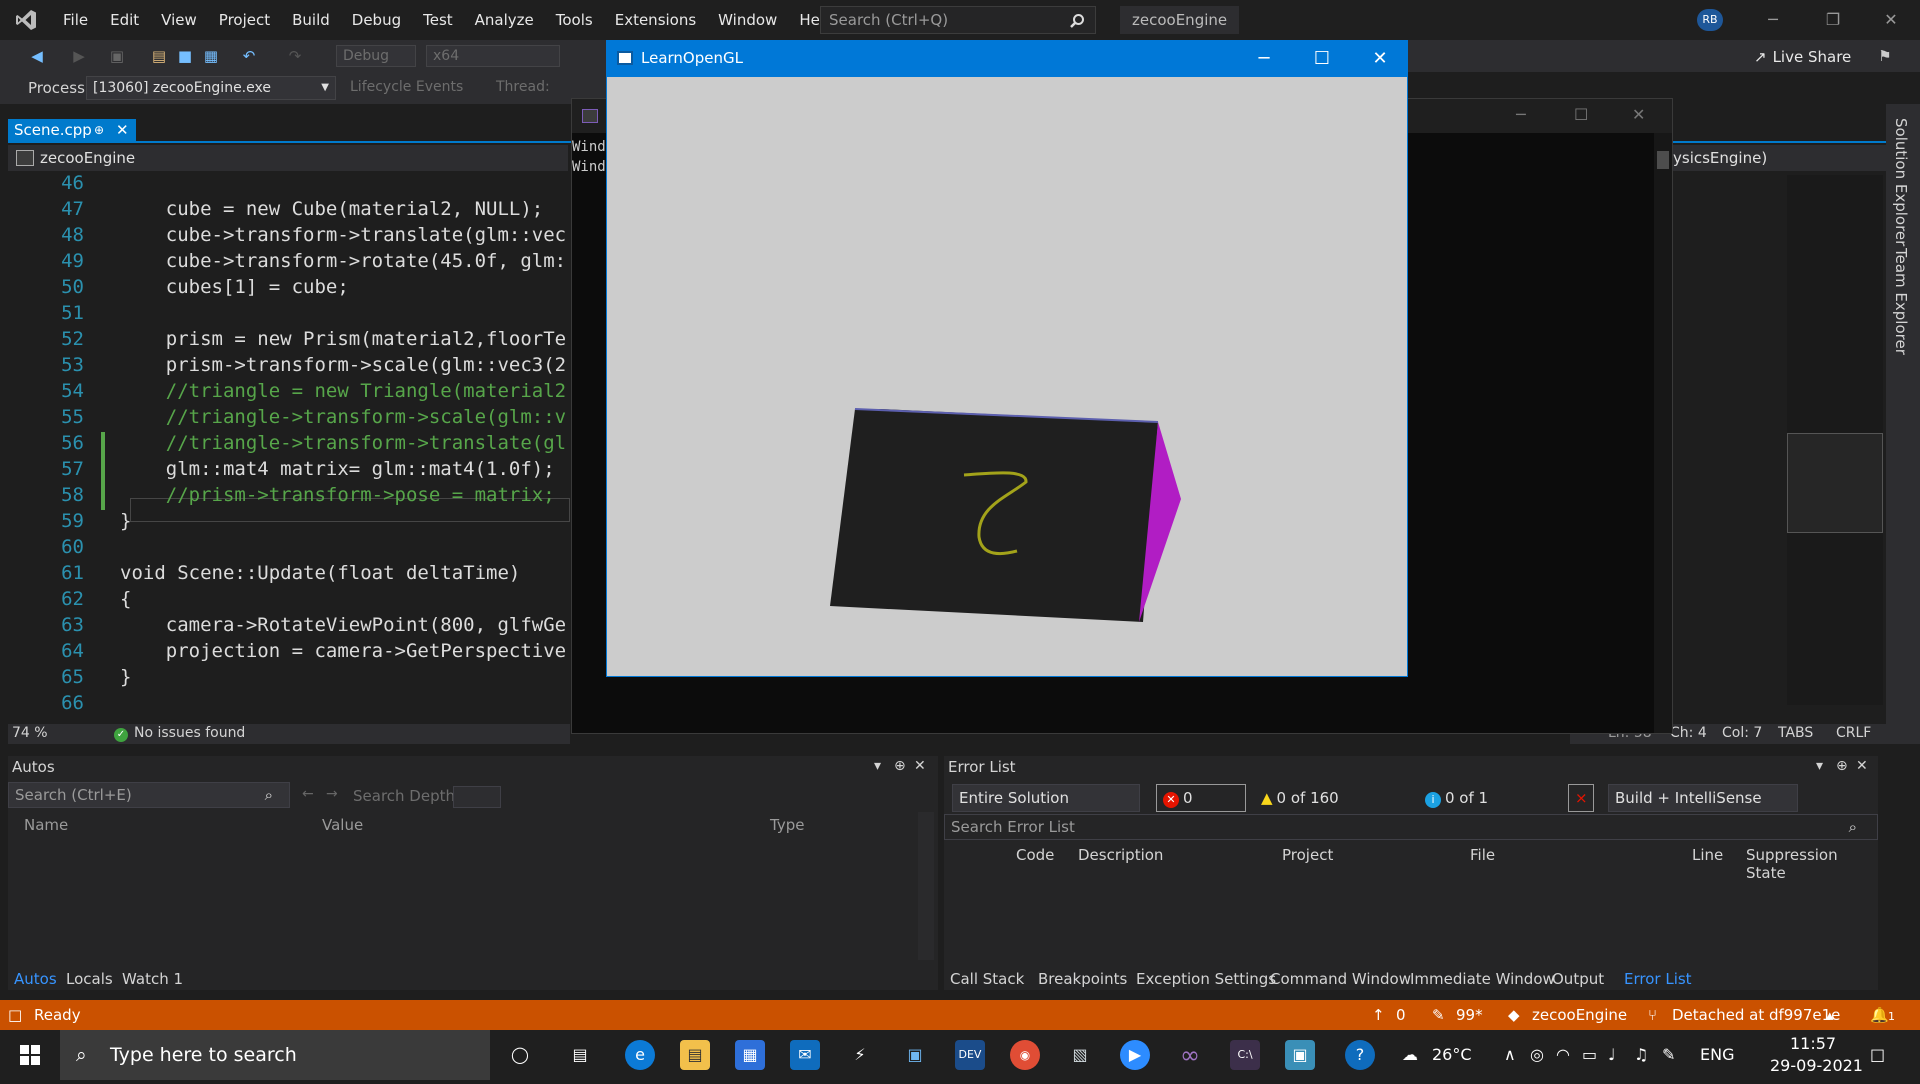 The height and width of the screenshot is (1084, 1920). Describe the element at coordinates (915, 1055) in the screenshot. I see `remote-desktop-icon: ▣` at that location.